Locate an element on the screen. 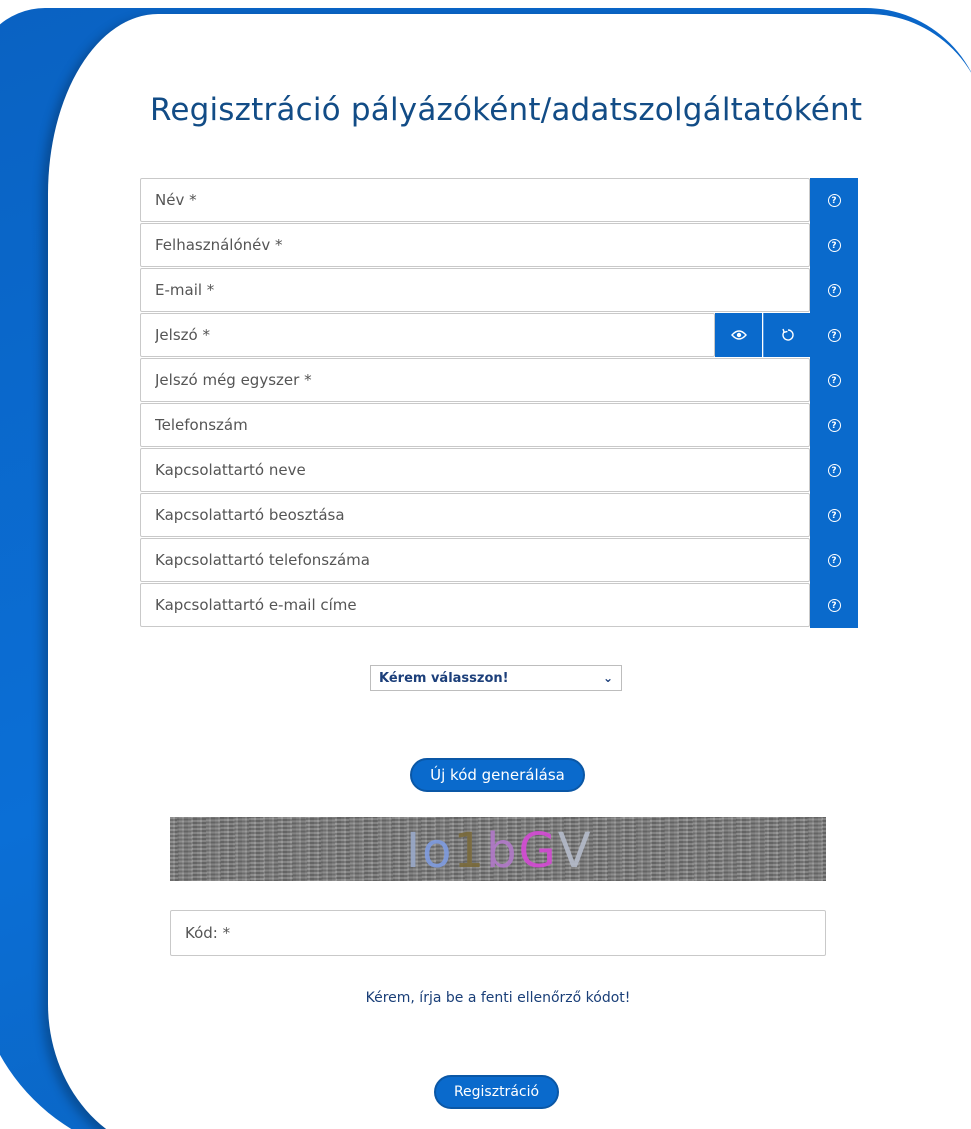  contact-email-field is located at coordinates (475, 605).